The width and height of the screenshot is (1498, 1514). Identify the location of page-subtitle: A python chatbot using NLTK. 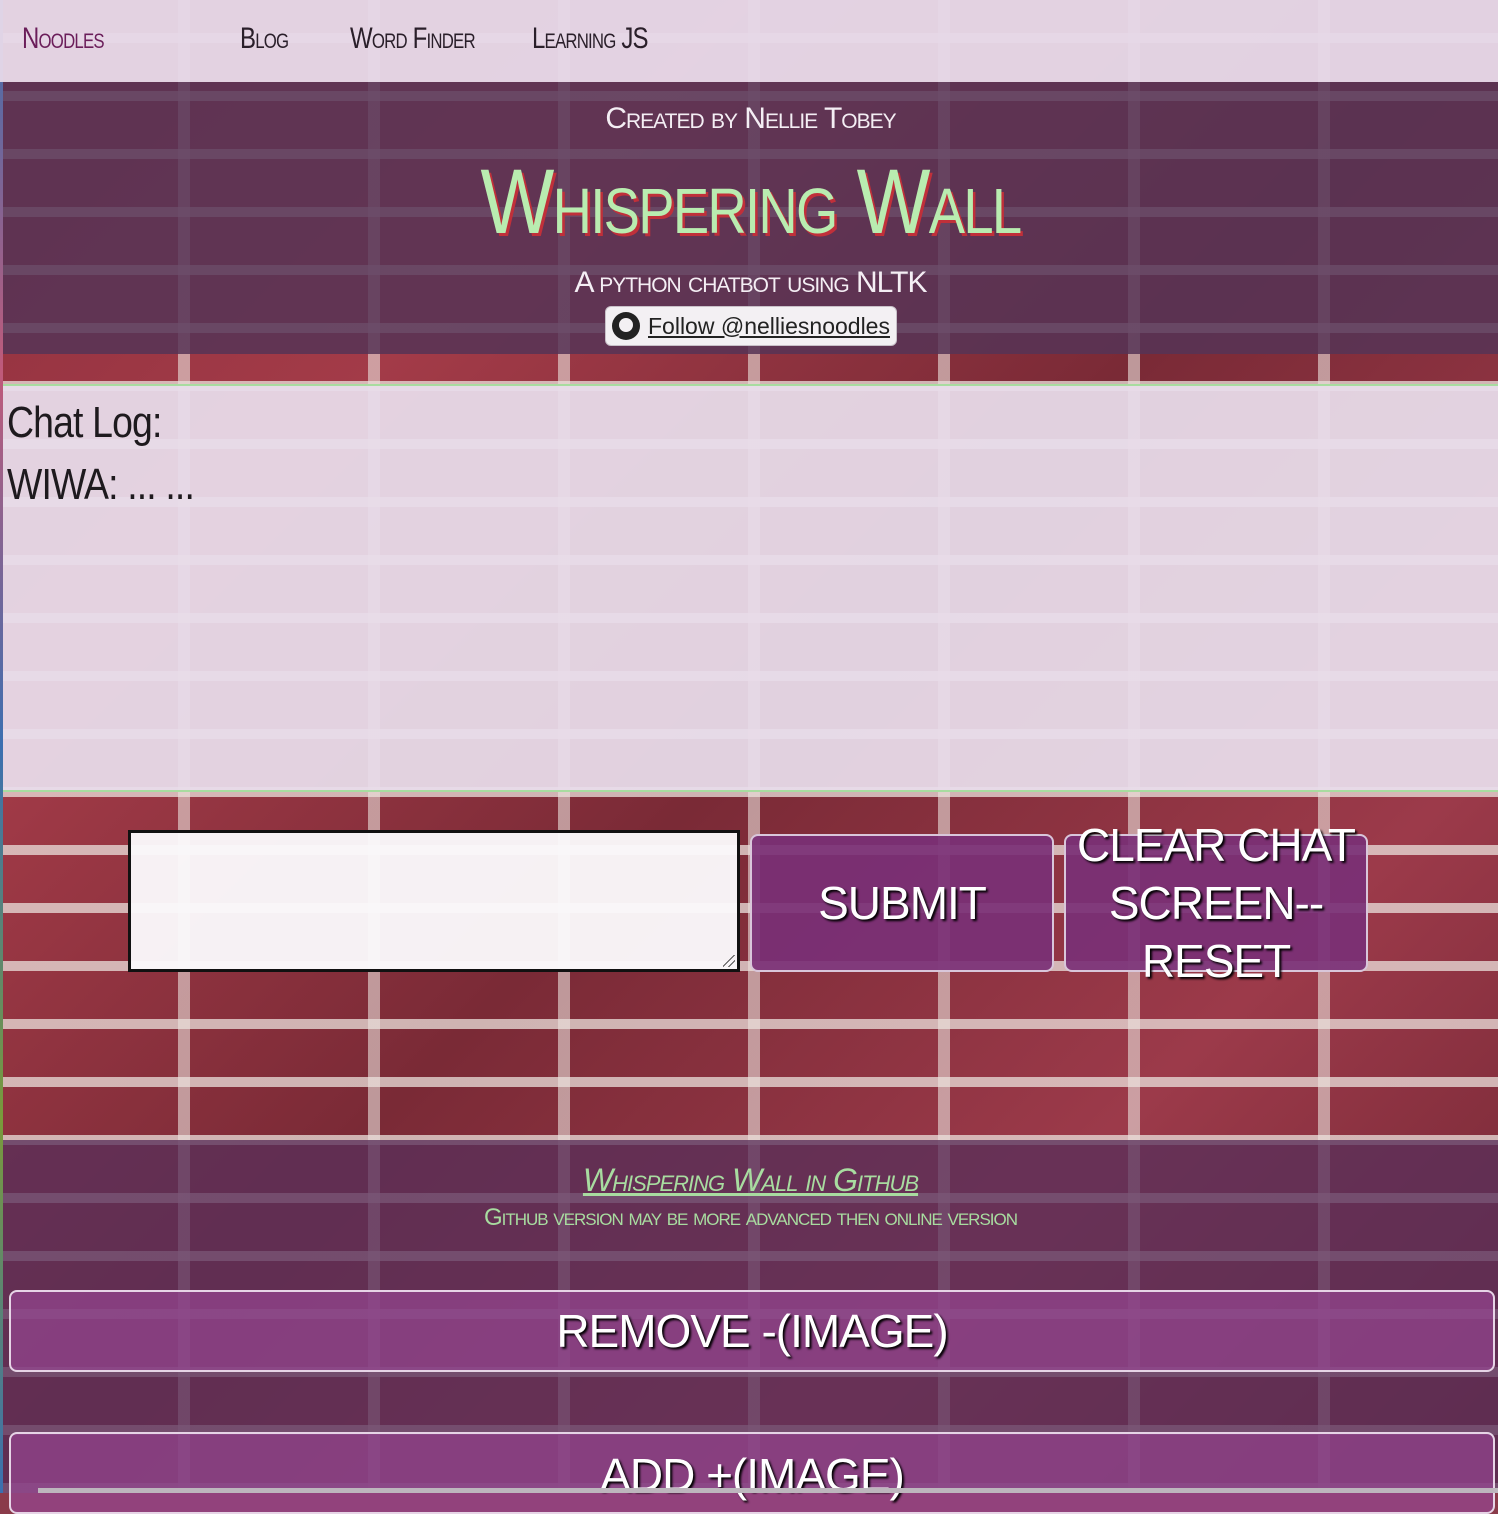
(751, 282).